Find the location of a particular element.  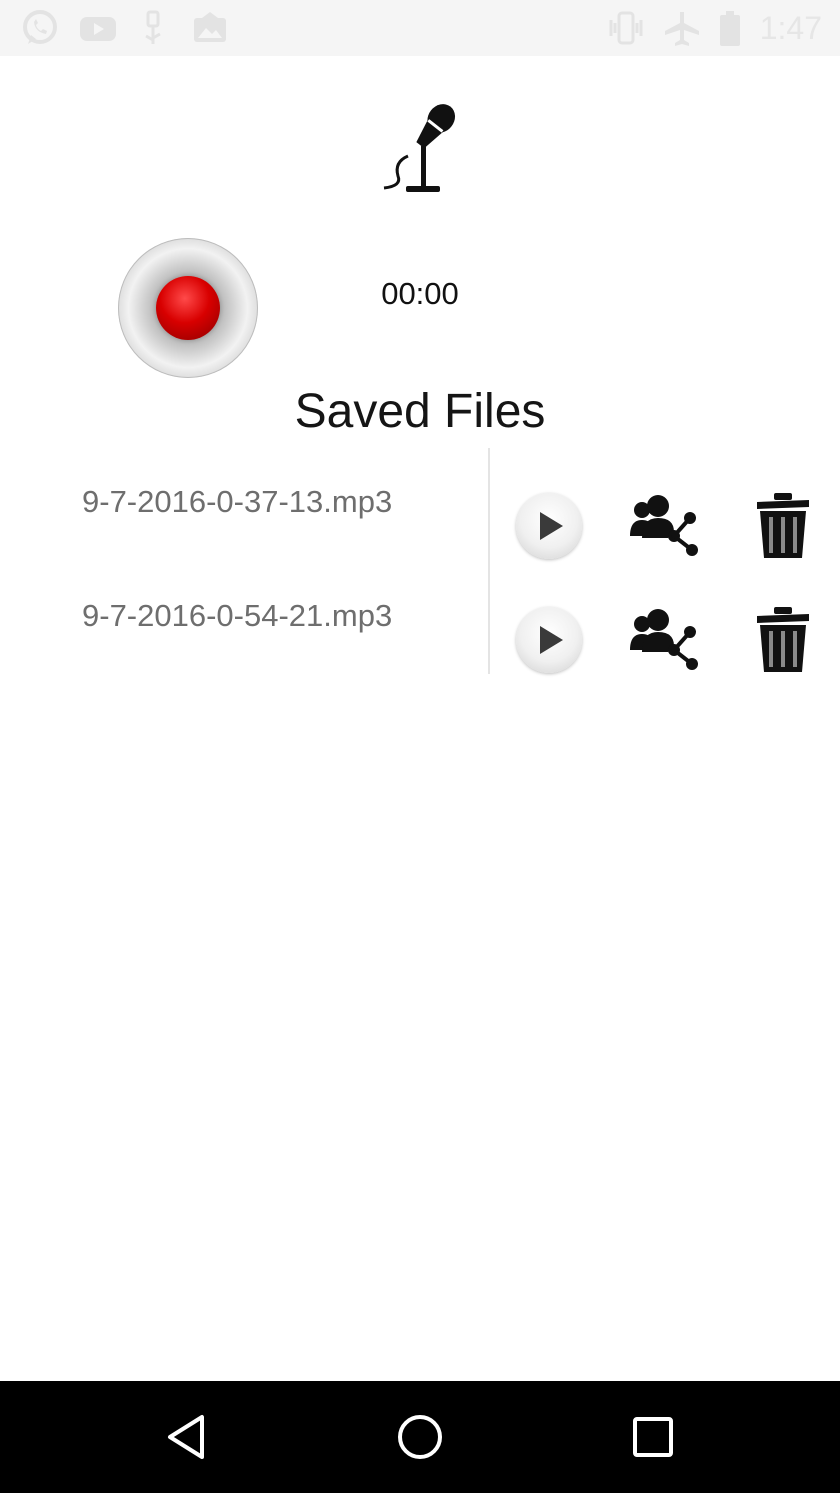

youtube-icon is located at coordinates (98, 28).